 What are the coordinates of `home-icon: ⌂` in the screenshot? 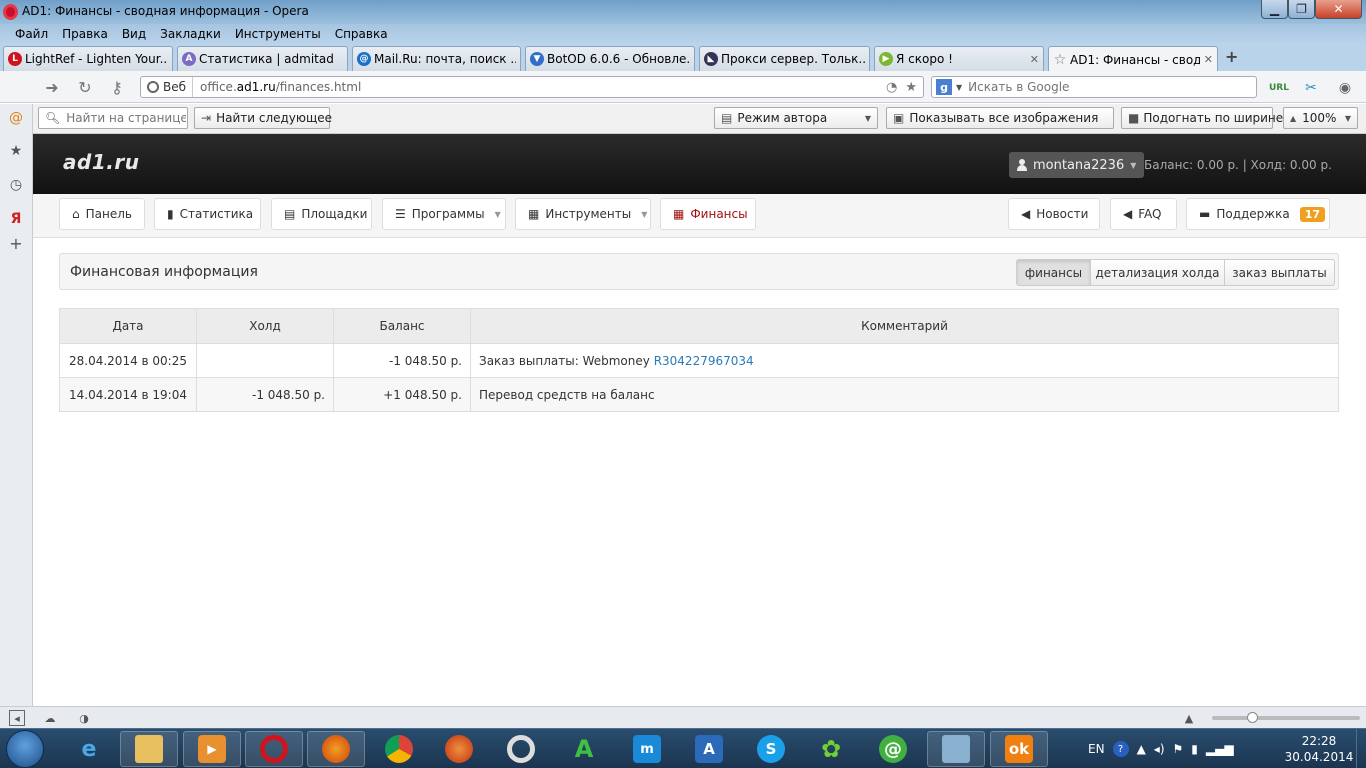 It's located at (76, 214).